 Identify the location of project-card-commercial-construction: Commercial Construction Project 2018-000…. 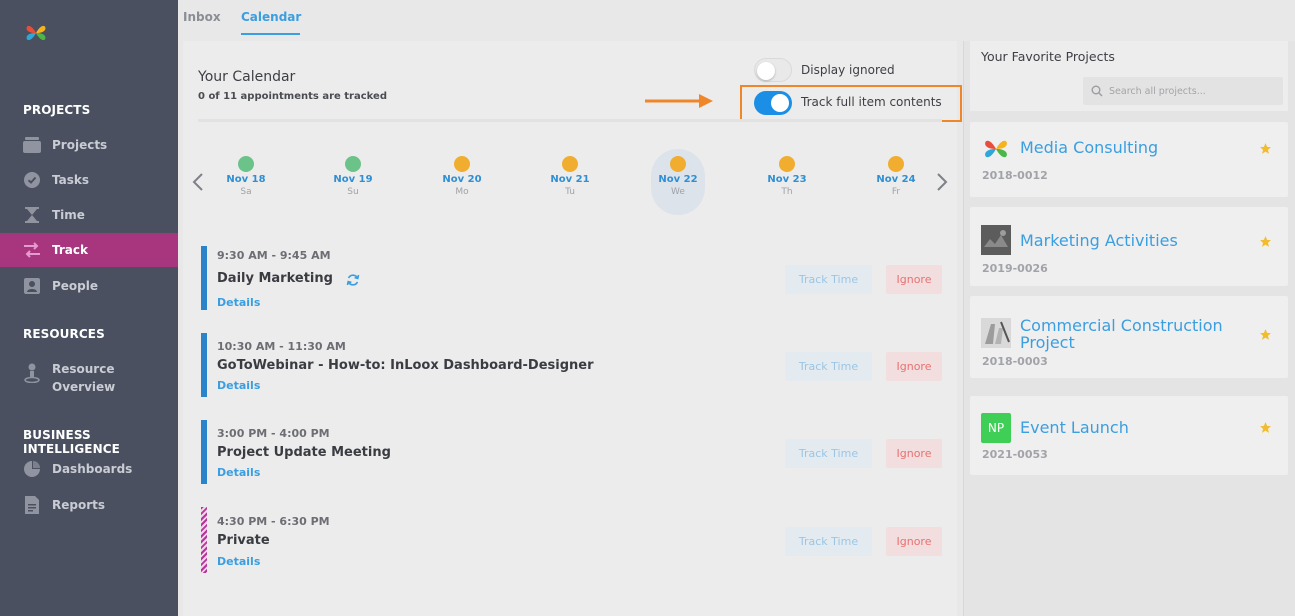
(1129, 337).